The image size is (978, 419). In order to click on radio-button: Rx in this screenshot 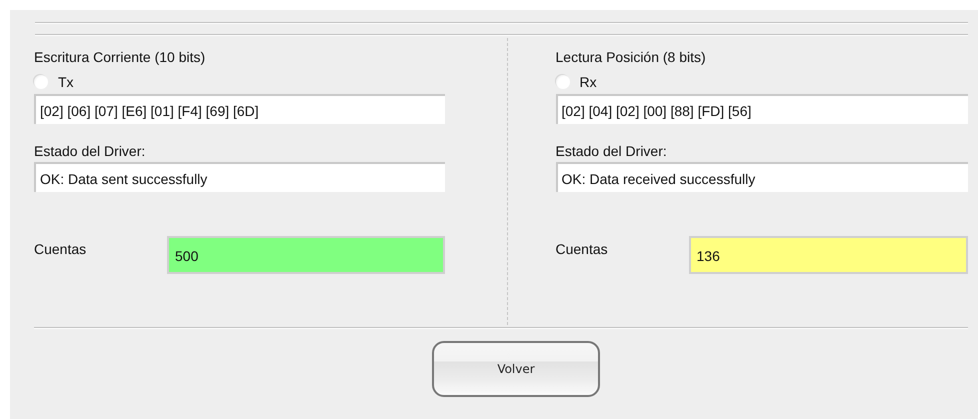, I will do `click(576, 82)`.